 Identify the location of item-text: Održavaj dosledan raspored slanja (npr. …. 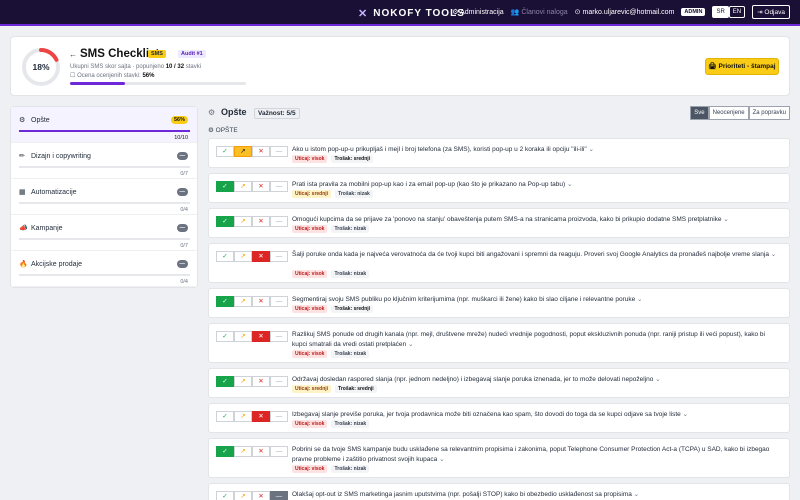
(535, 380).